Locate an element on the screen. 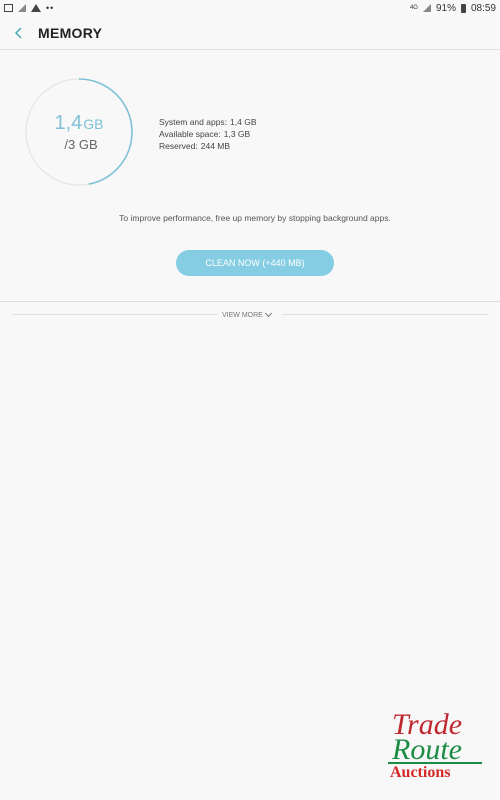 This screenshot has width=500, height=800. status-right: 4G 91% 08:59 is located at coordinates (453, 8).